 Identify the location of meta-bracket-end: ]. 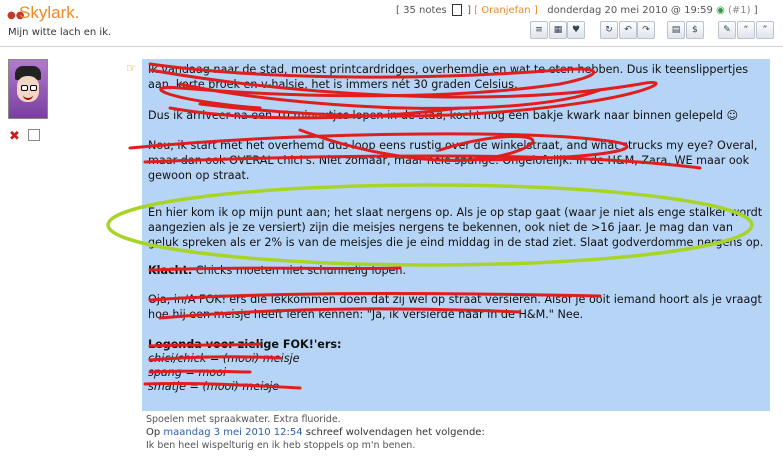
(755, 10).